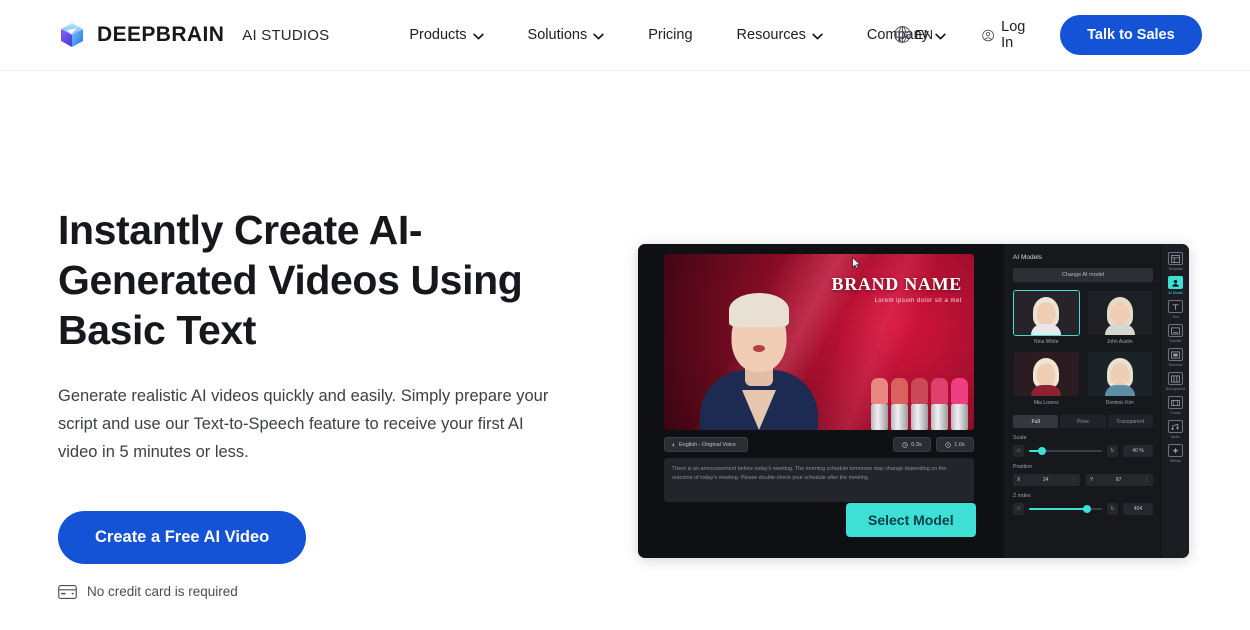  What do you see at coordinates (911, 520) in the screenshot?
I see `select-model-button: Select Model` at bounding box center [911, 520].